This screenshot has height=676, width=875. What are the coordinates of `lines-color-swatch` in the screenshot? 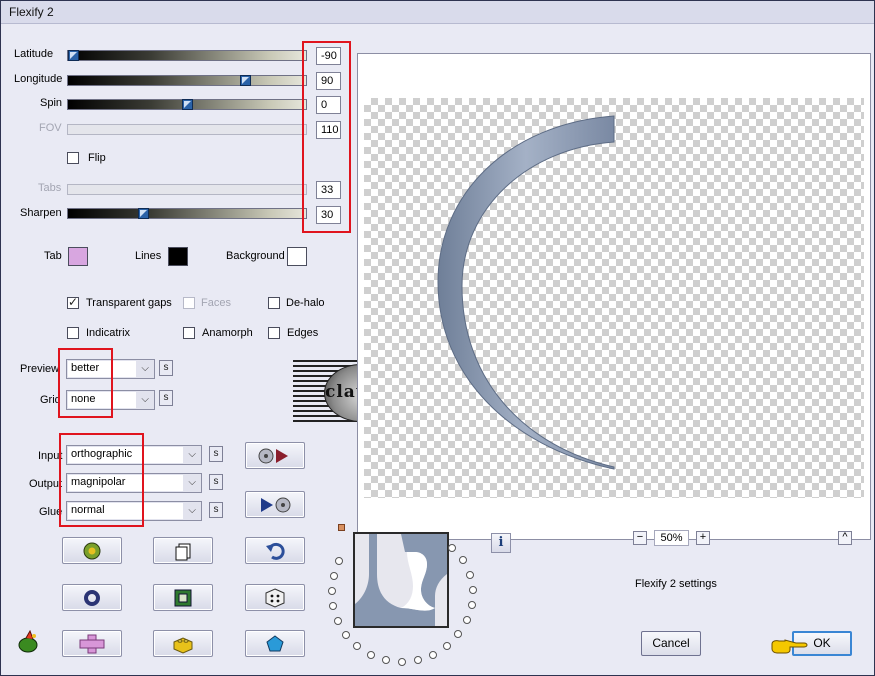 It's located at (178, 256).